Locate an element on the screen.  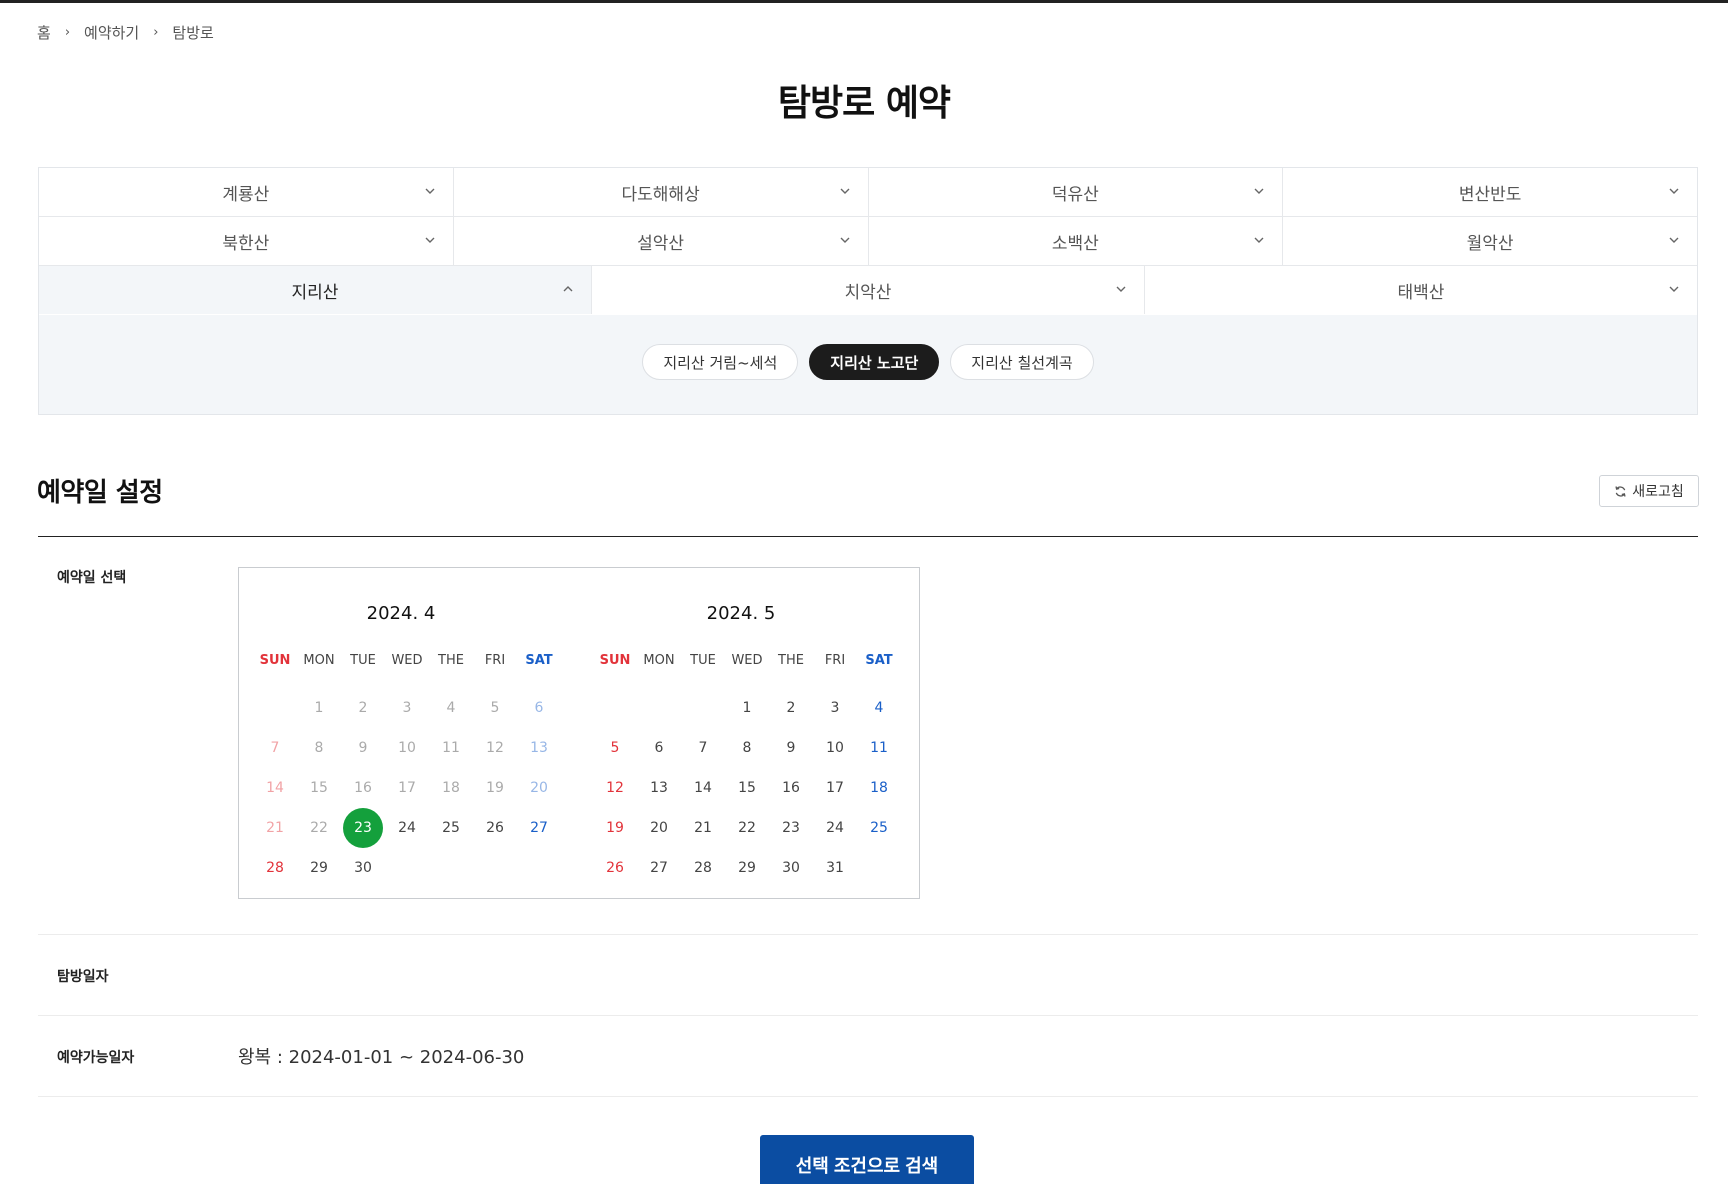
calendar-day: 20 is located at coordinates (659, 828).